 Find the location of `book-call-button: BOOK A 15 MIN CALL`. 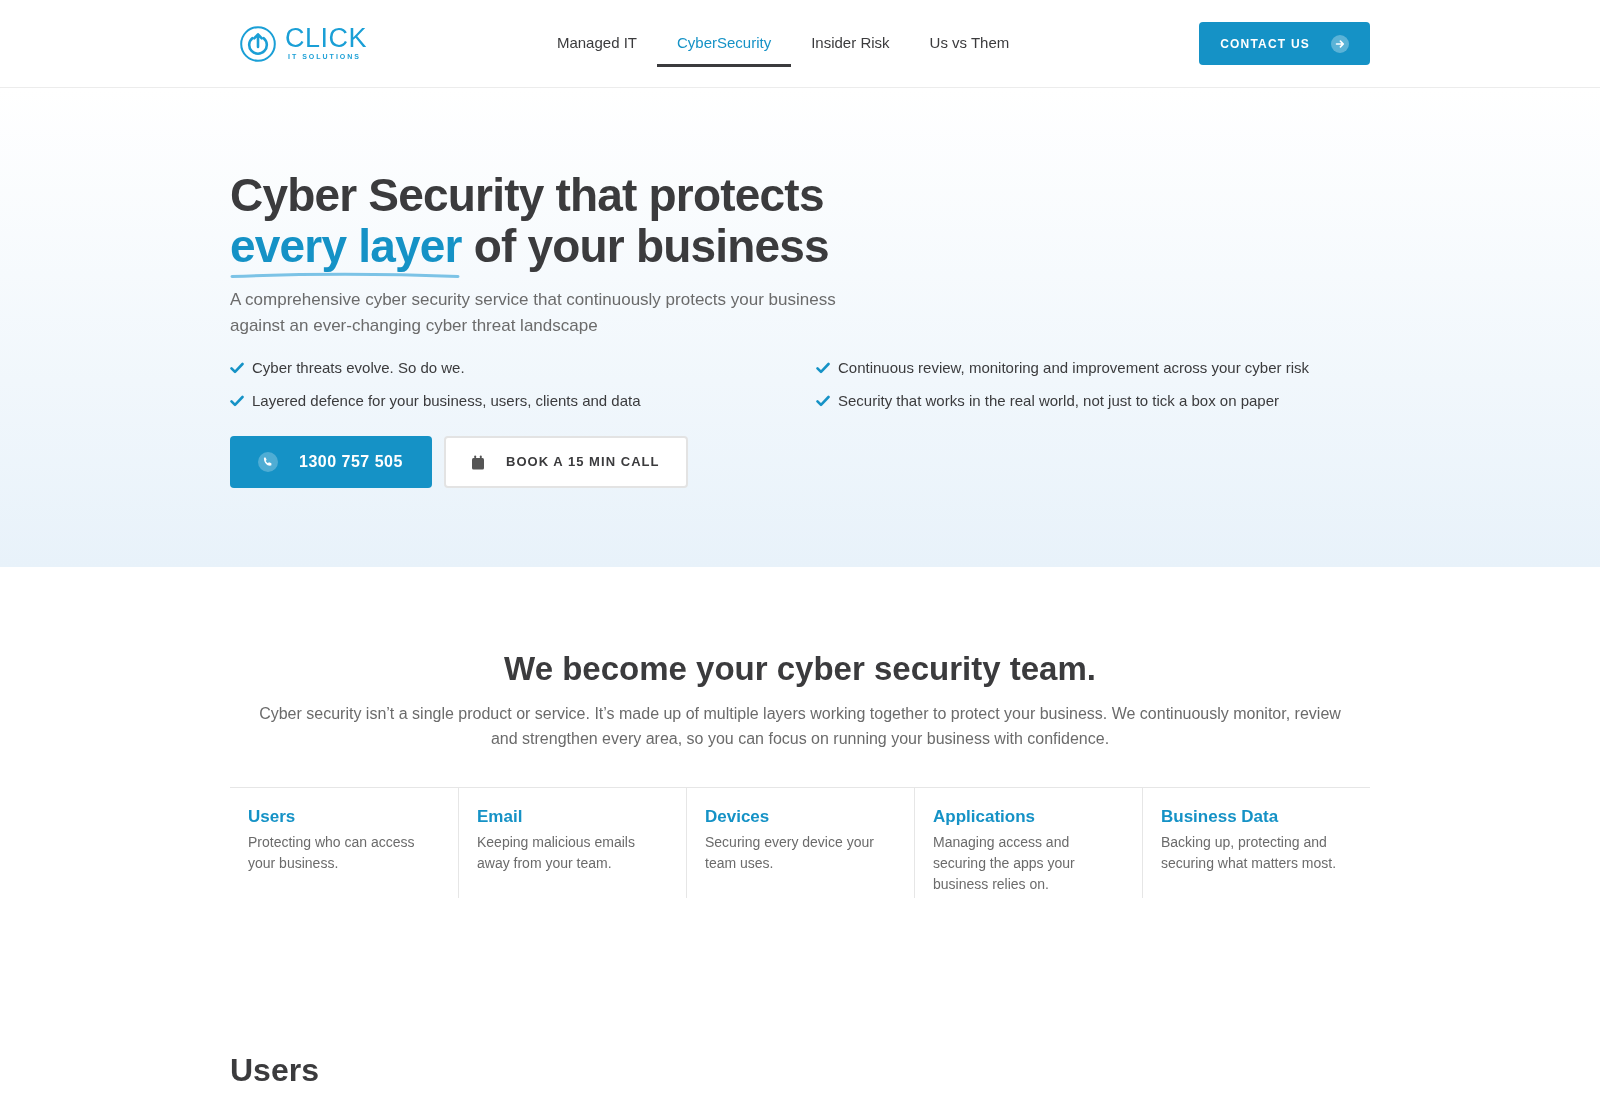

book-call-button: BOOK A 15 MIN CALL is located at coordinates (566, 462).